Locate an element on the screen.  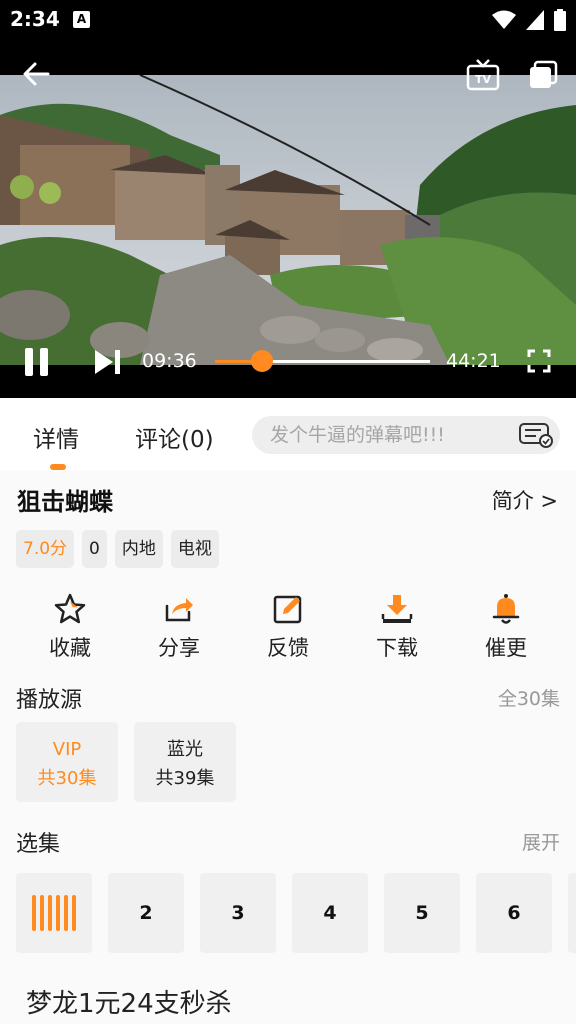
back-arrow-icon is located at coordinates (36, 74).